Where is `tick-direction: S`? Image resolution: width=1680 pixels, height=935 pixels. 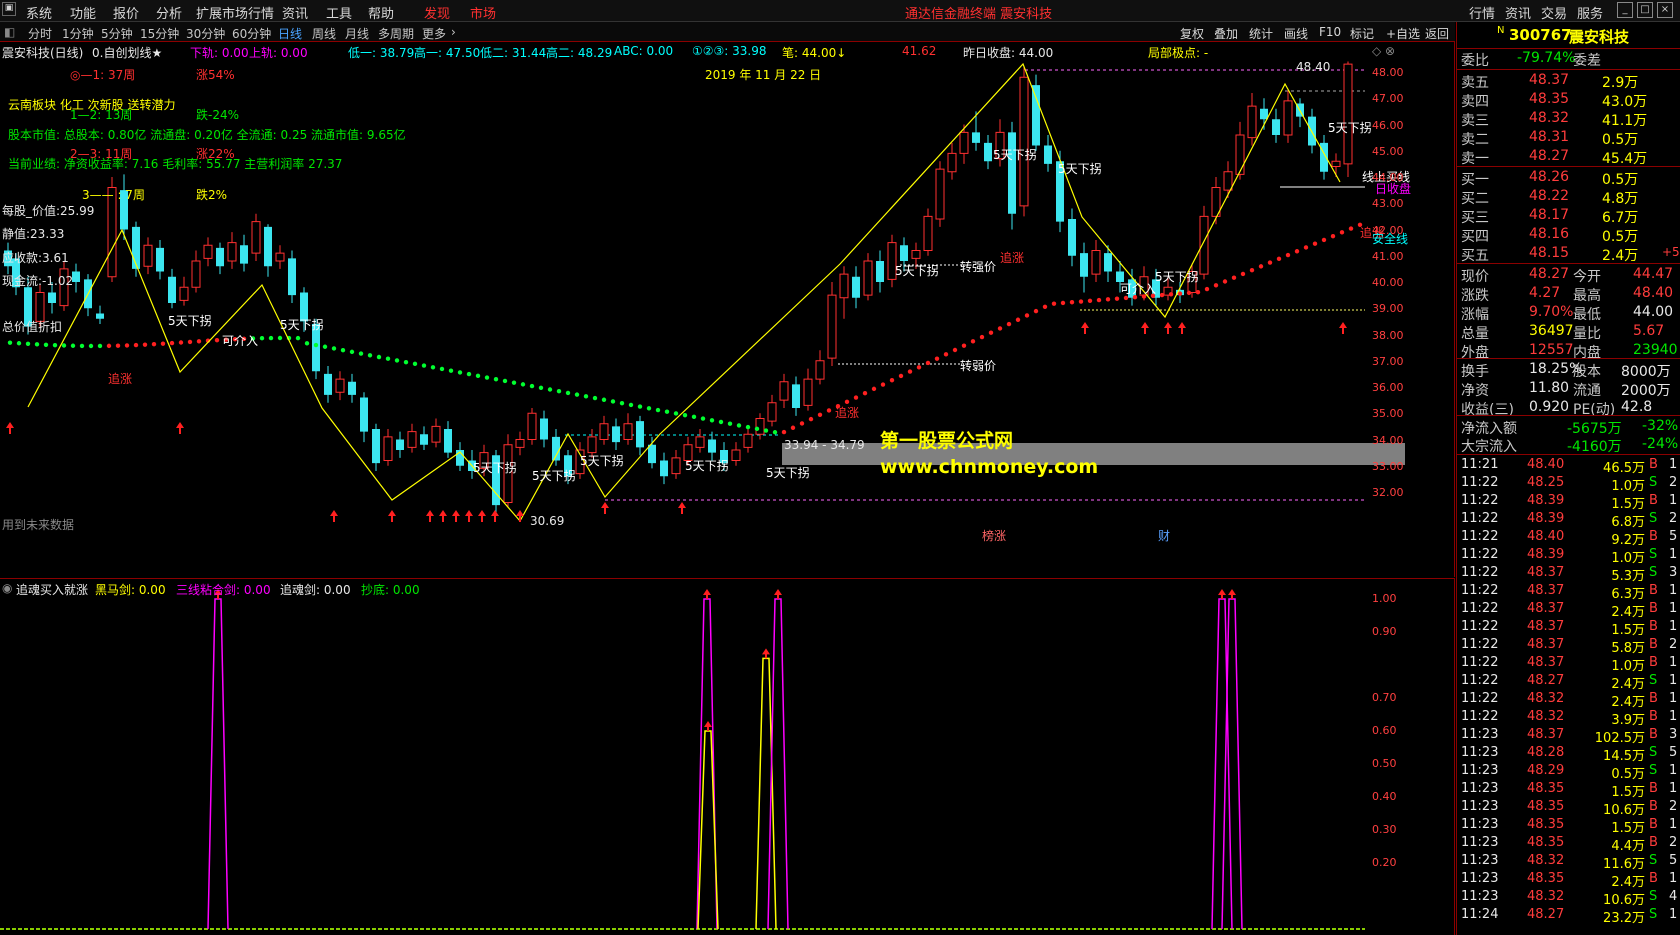 tick-direction: S is located at coordinates (1653, 482).